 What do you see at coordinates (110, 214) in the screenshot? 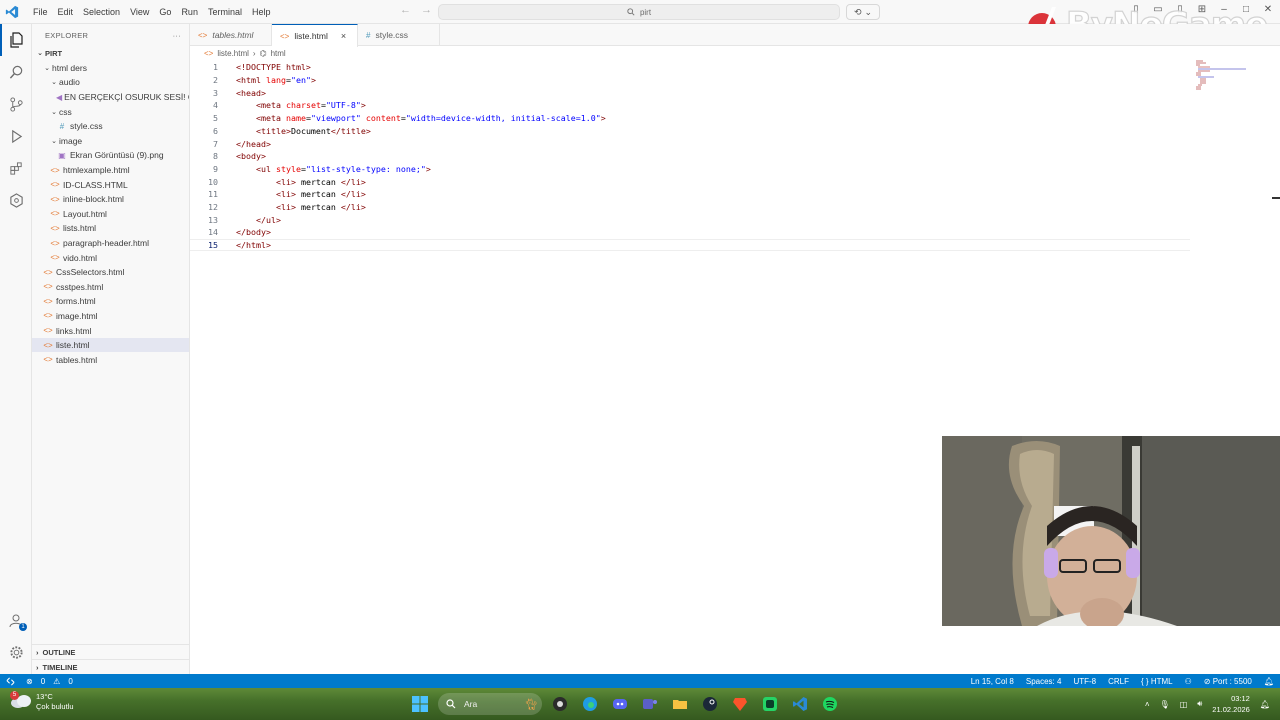
I see `tree-file: <> Layout.html` at bounding box center [110, 214].